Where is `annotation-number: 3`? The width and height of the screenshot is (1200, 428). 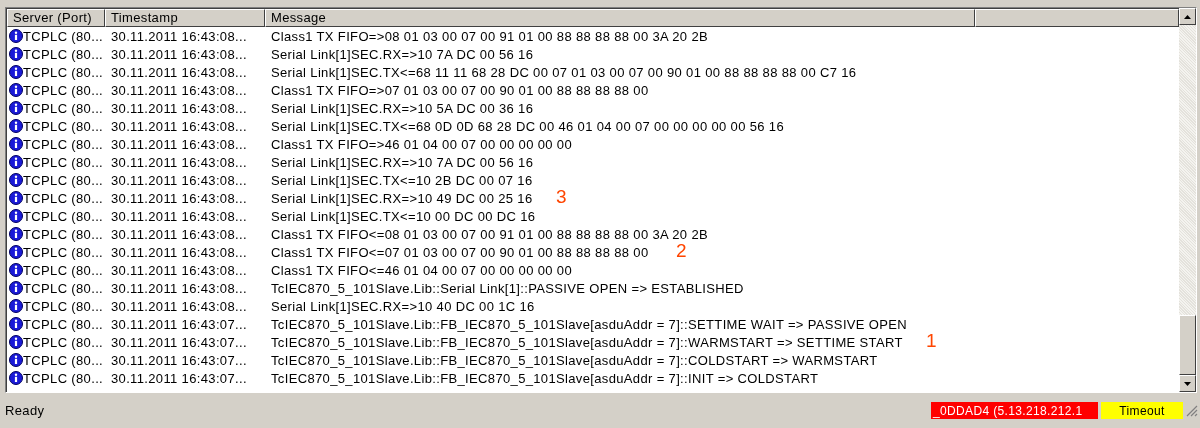 annotation-number: 3 is located at coordinates (561, 197).